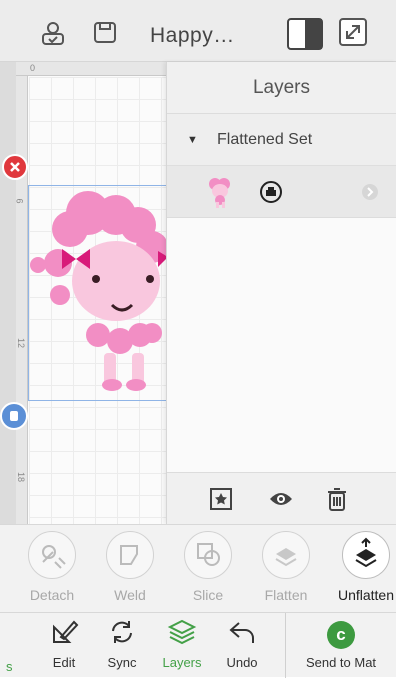 Image resolution: width=396 pixels, height=678 pixels. Describe the element at coordinates (281, 88) in the screenshot. I see `layers-title: Layers` at that location.